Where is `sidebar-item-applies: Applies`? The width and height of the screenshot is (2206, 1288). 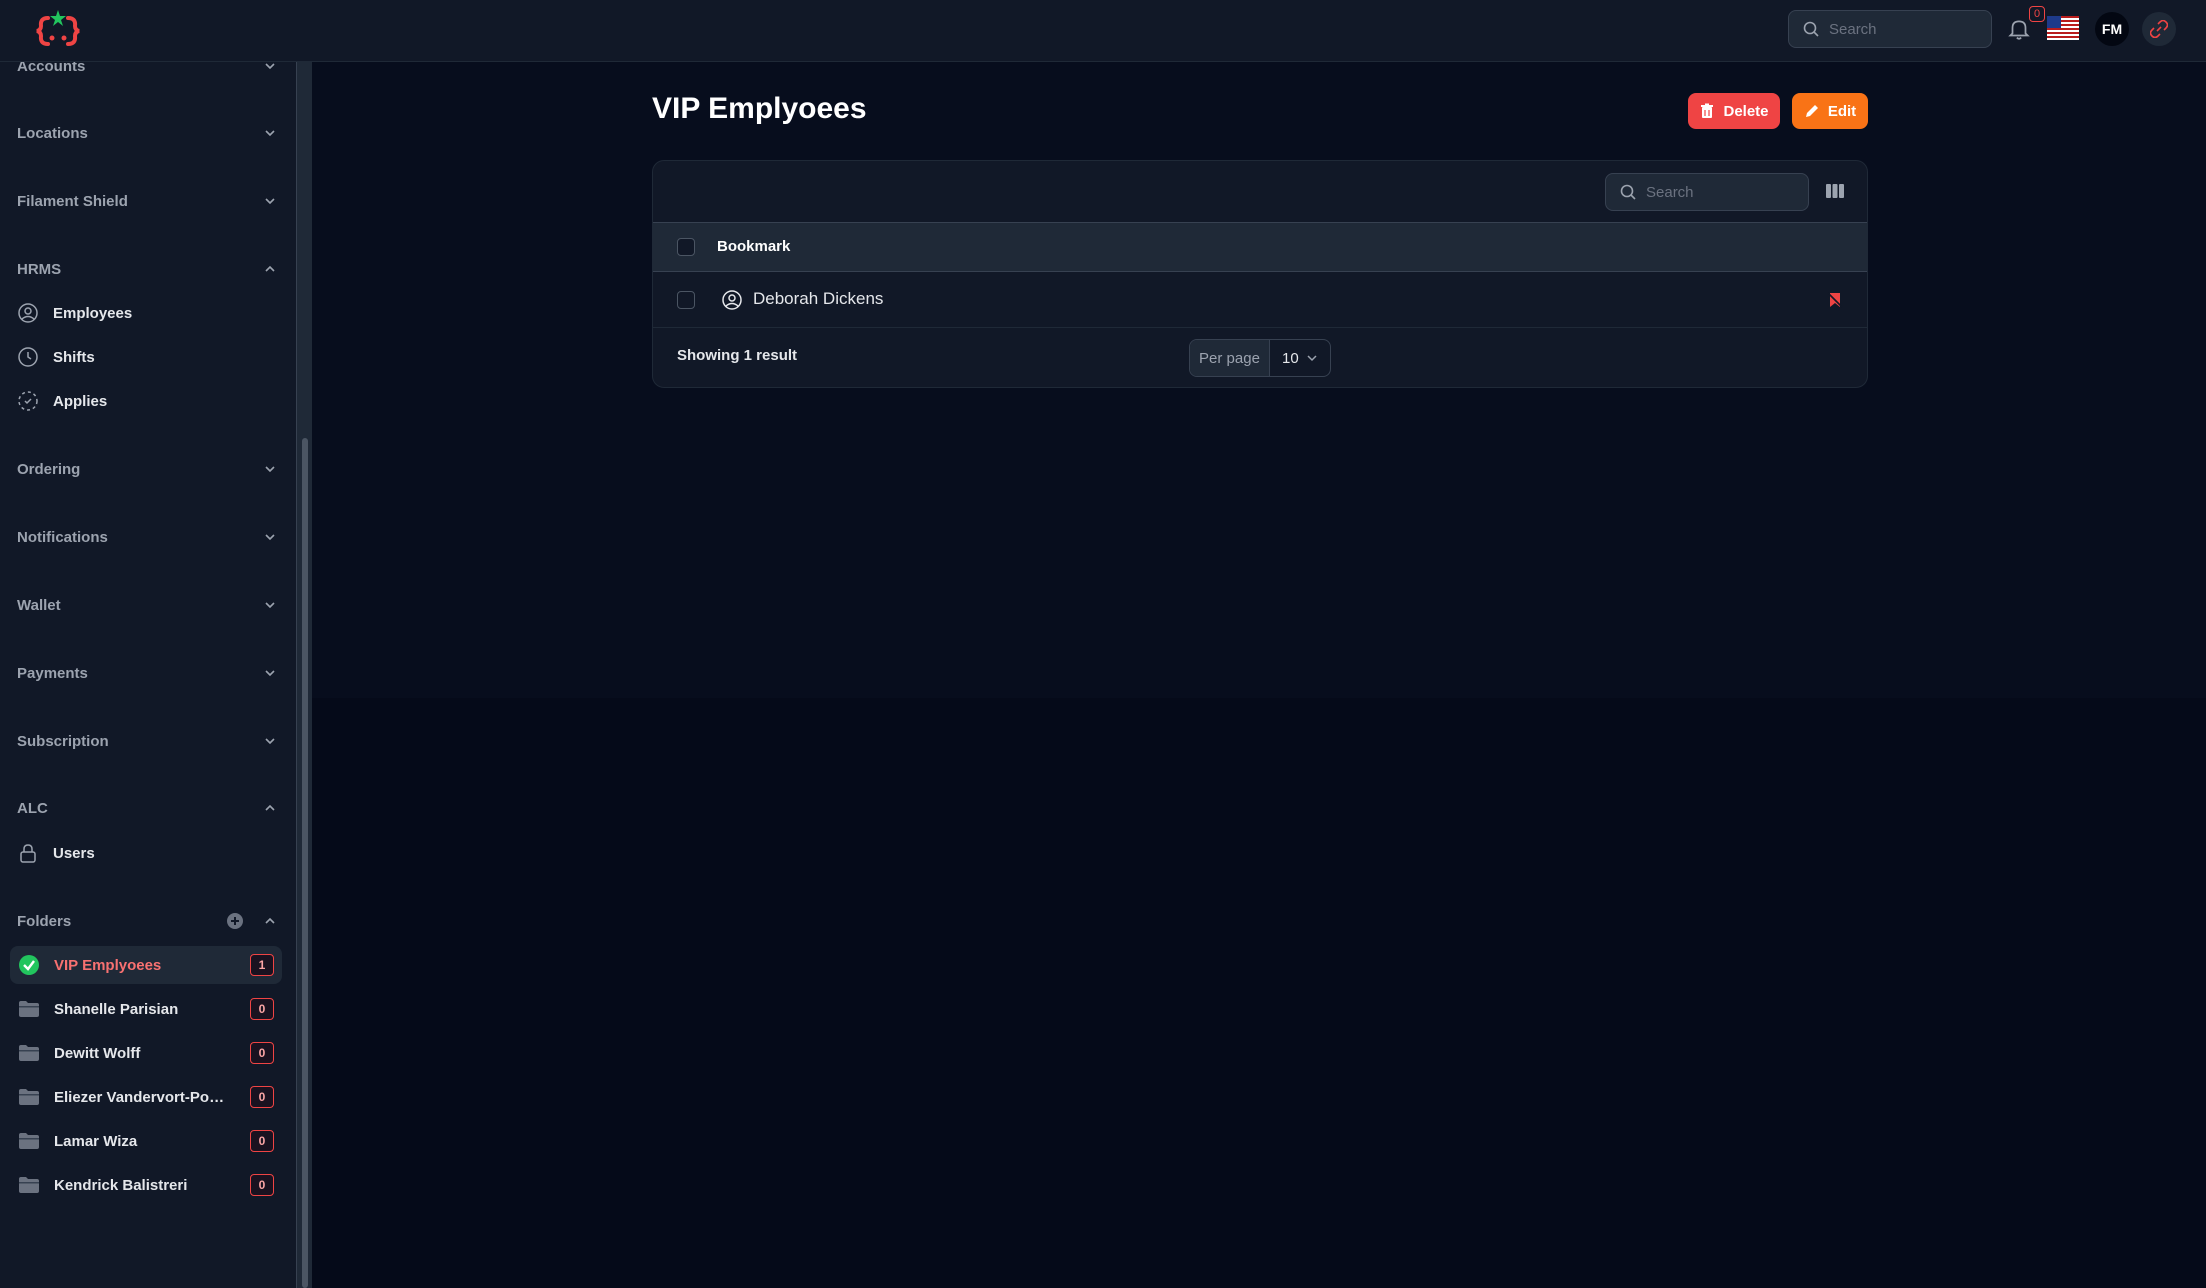 sidebar-item-applies: Applies is located at coordinates (147, 401).